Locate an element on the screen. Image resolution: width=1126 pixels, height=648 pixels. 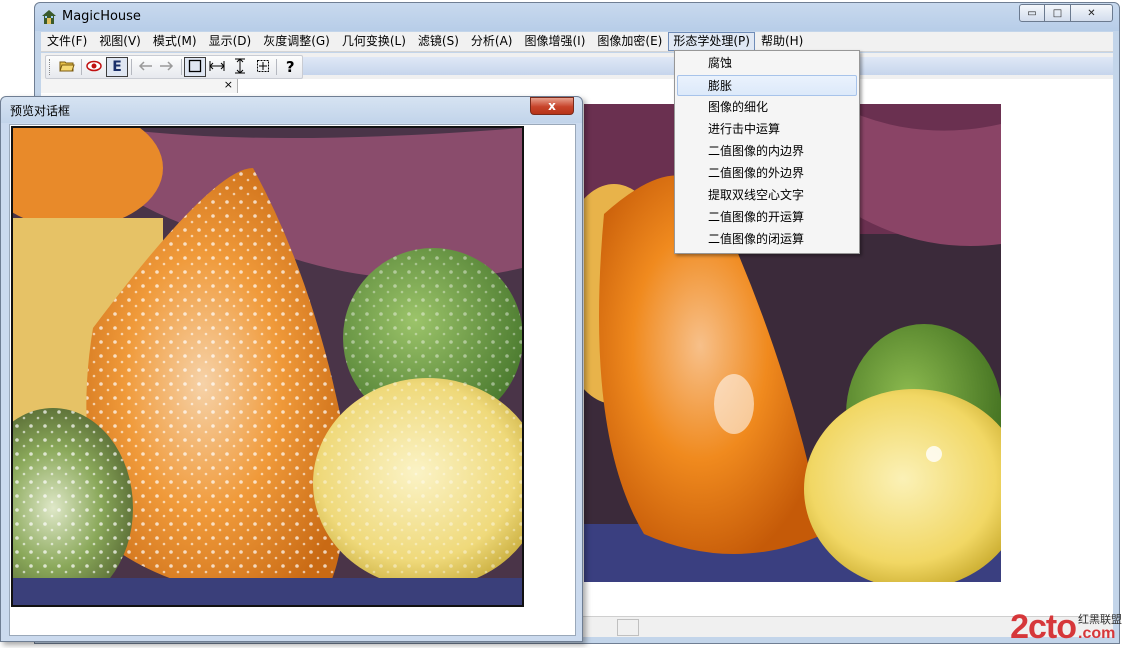
menu-option-hit-or-miss: 进行击中运算 is located at coordinates (767, 129).